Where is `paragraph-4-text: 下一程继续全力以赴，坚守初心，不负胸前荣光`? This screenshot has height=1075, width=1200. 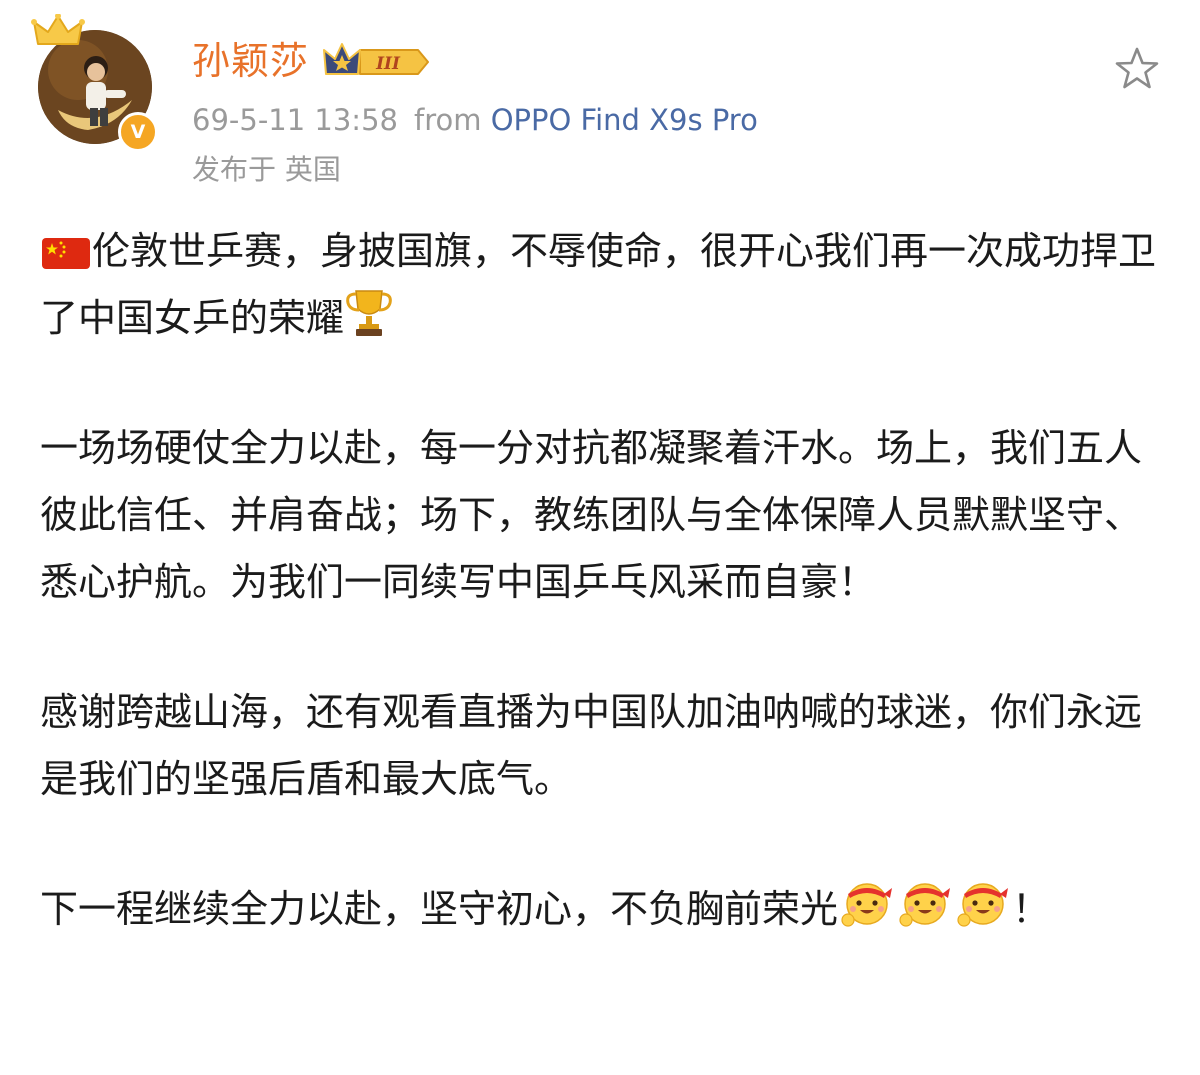
paragraph-4-text: 下一程继续全力以赴，坚守初心，不负胸前荣光 is located at coordinates (439, 909).